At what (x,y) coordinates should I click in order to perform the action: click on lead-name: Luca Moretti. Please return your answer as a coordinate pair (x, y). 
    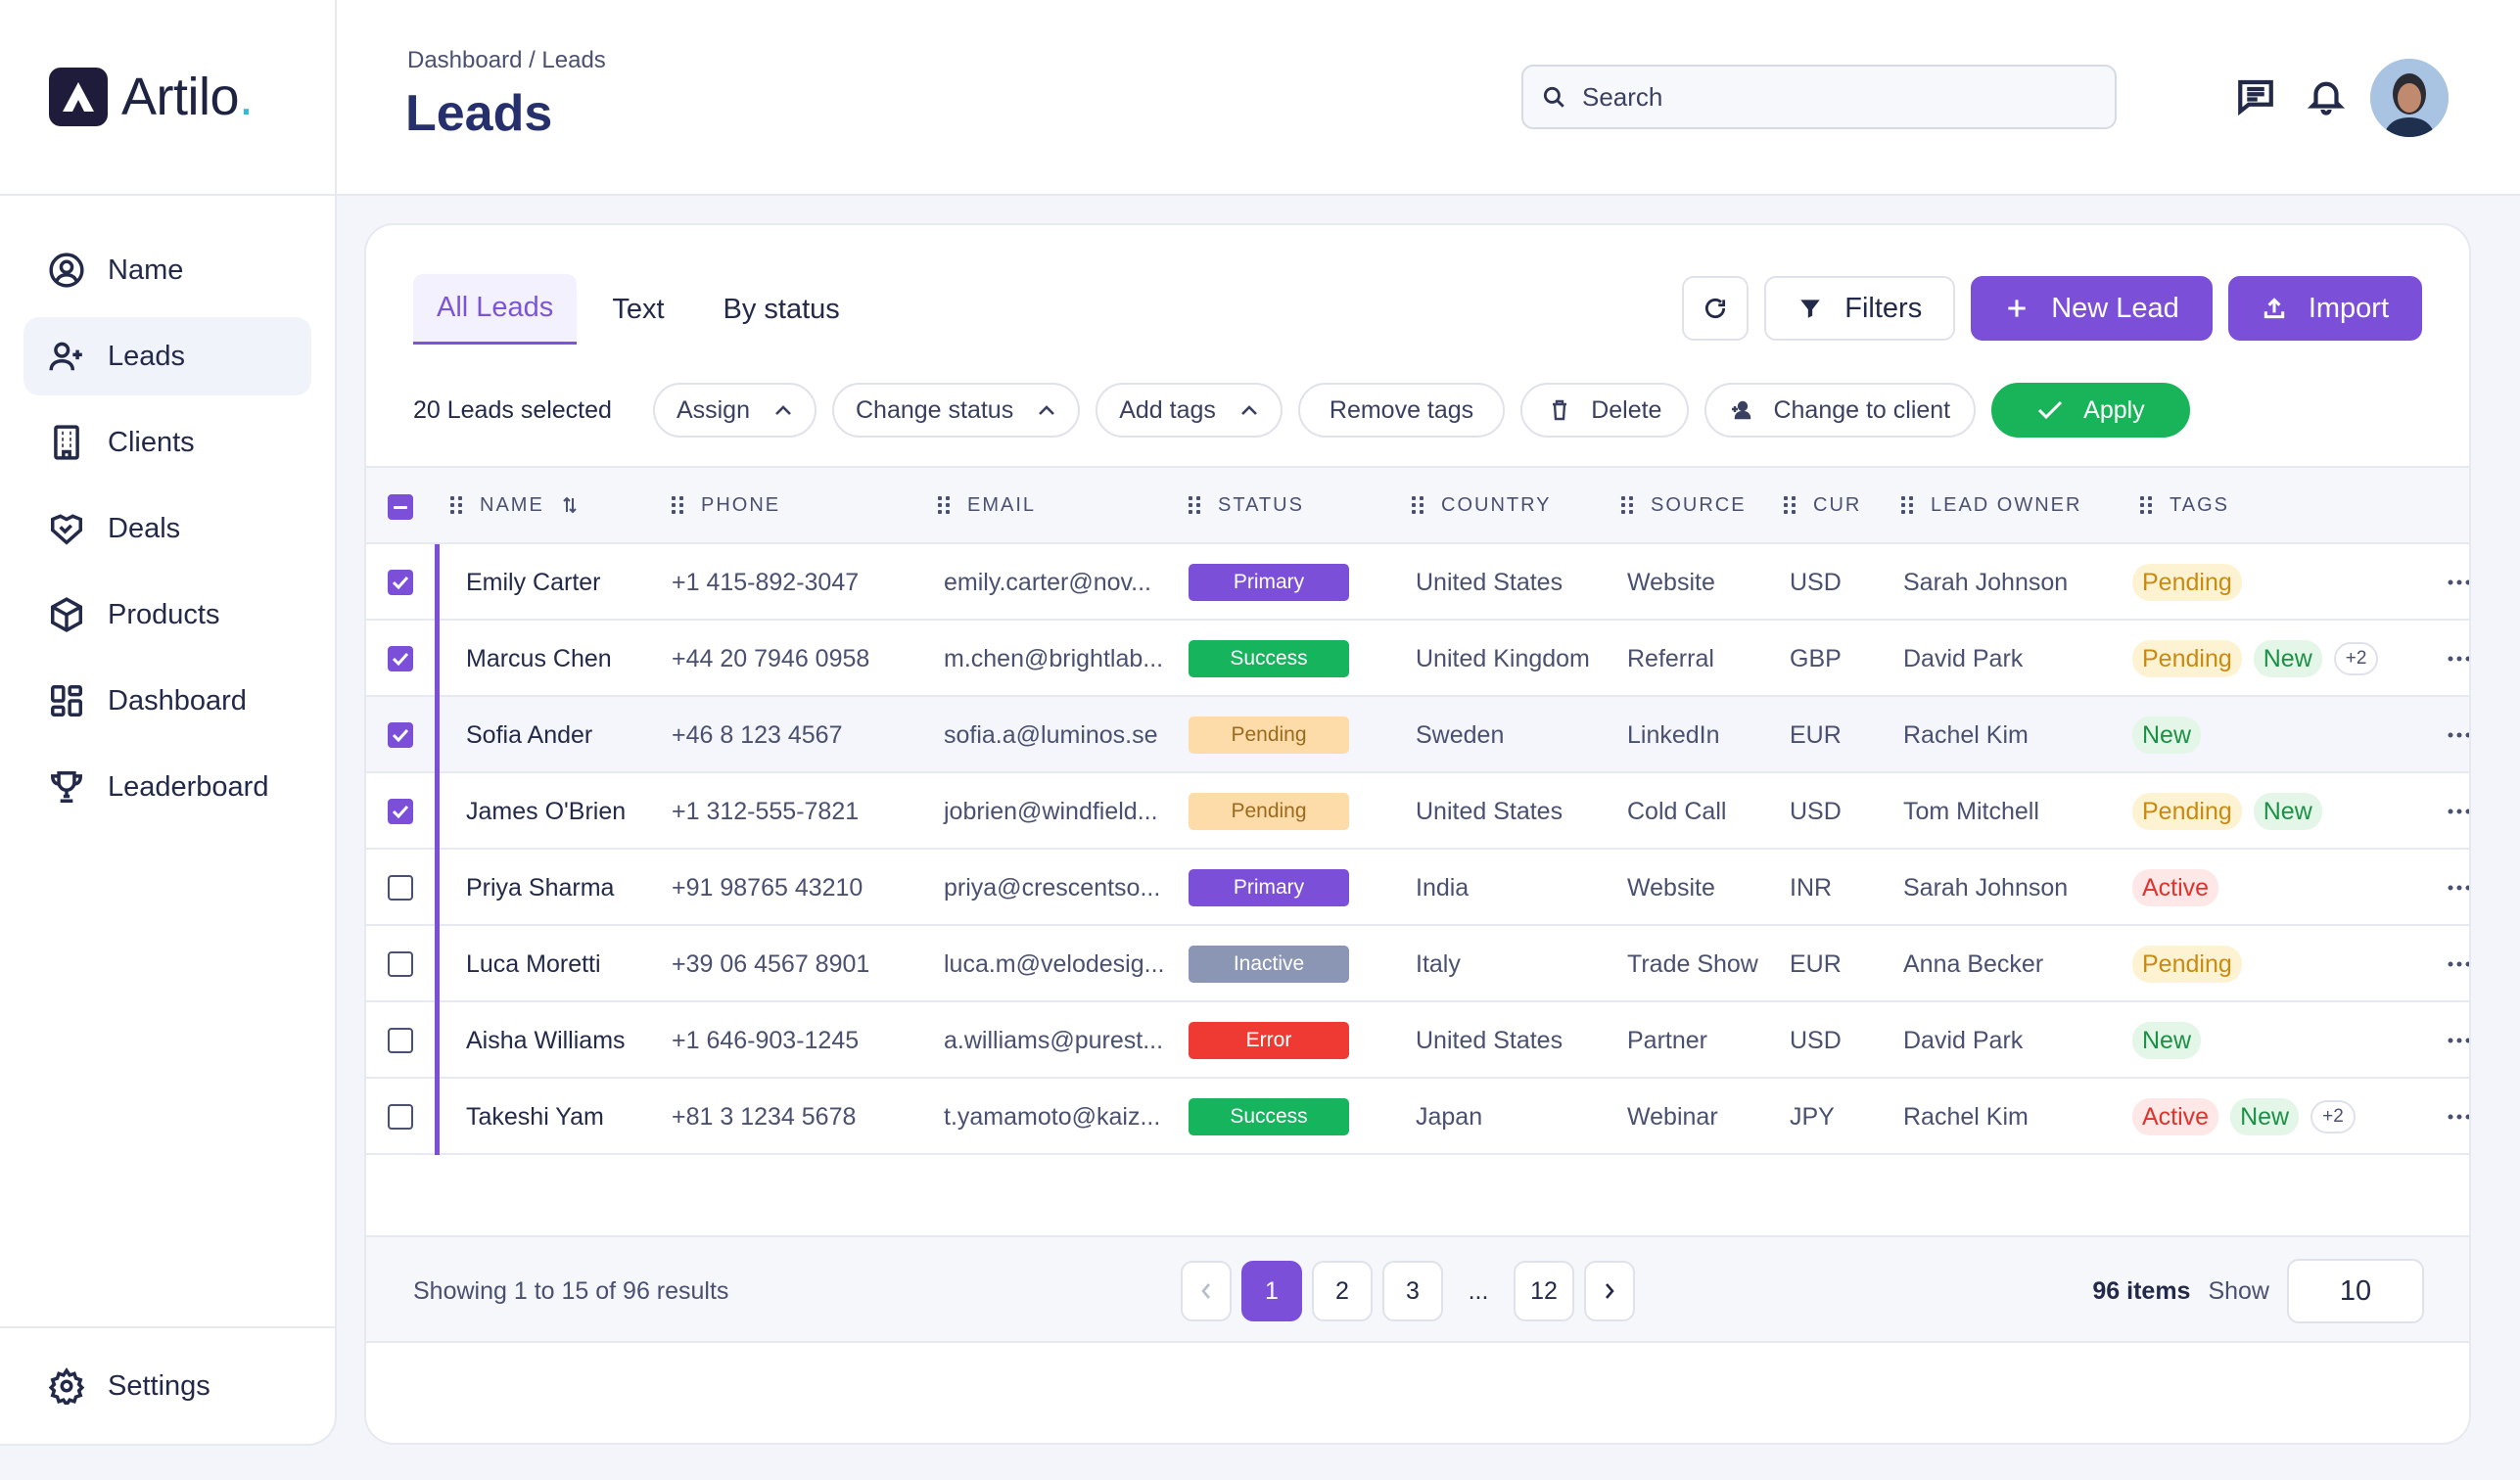
    Looking at the image, I should click on (533, 964).